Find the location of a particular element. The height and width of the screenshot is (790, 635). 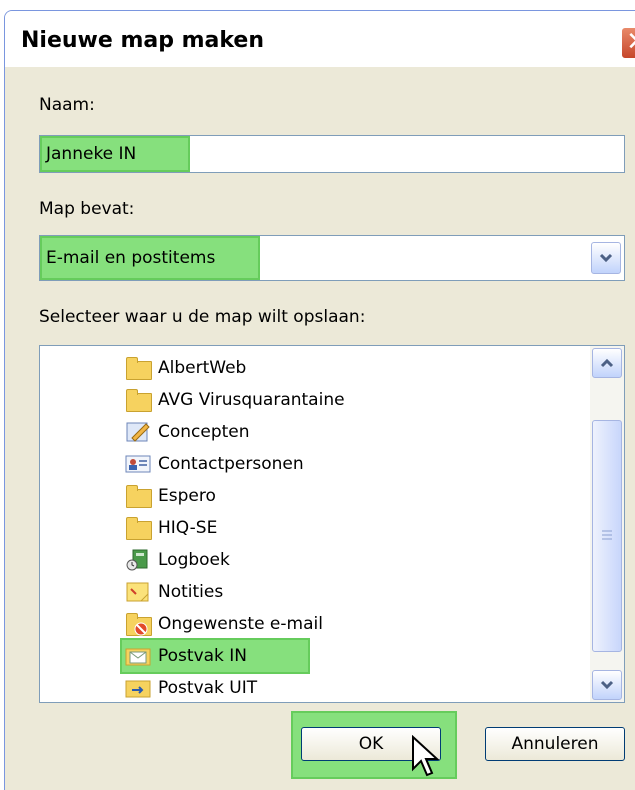

journal-icon is located at coordinates (138, 560).